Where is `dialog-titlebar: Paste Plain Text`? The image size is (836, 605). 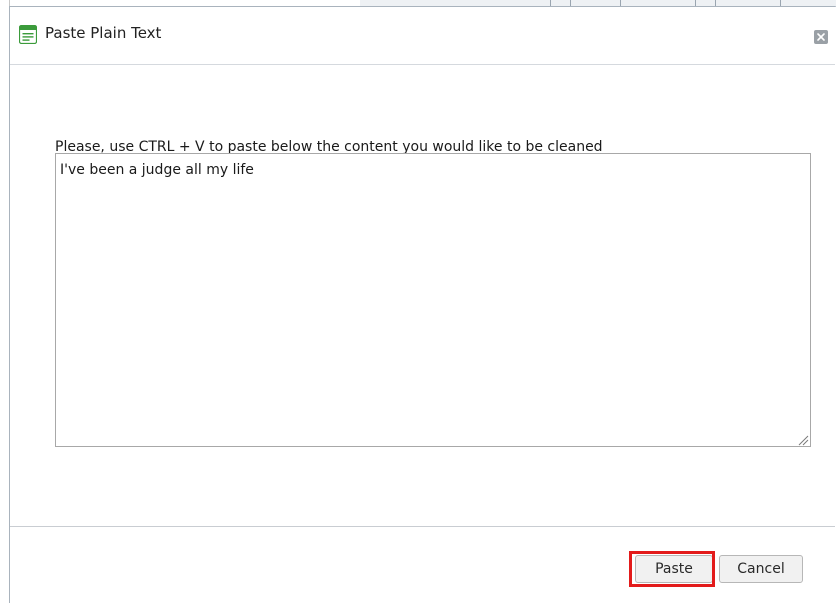 dialog-titlebar: Paste Plain Text is located at coordinates (422, 36).